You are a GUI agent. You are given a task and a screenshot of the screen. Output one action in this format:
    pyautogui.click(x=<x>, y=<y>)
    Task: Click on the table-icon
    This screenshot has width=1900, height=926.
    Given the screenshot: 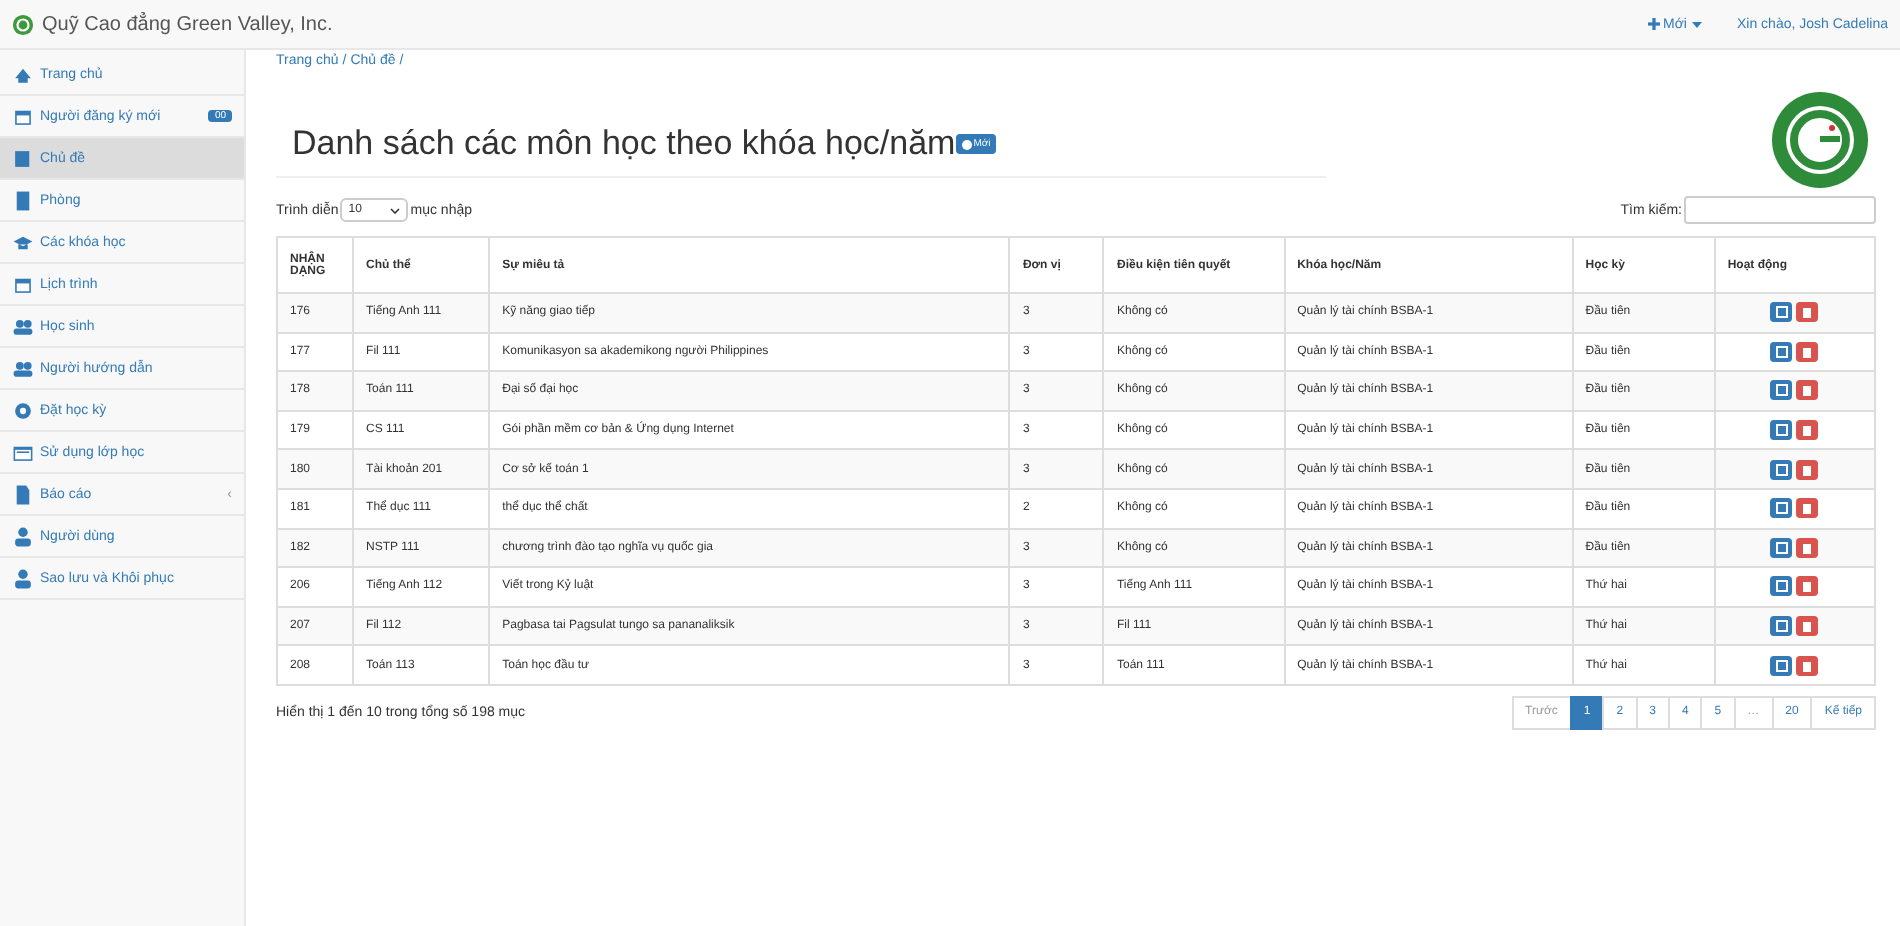 What is the action you would take?
    pyautogui.click(x=23, y=452)
    